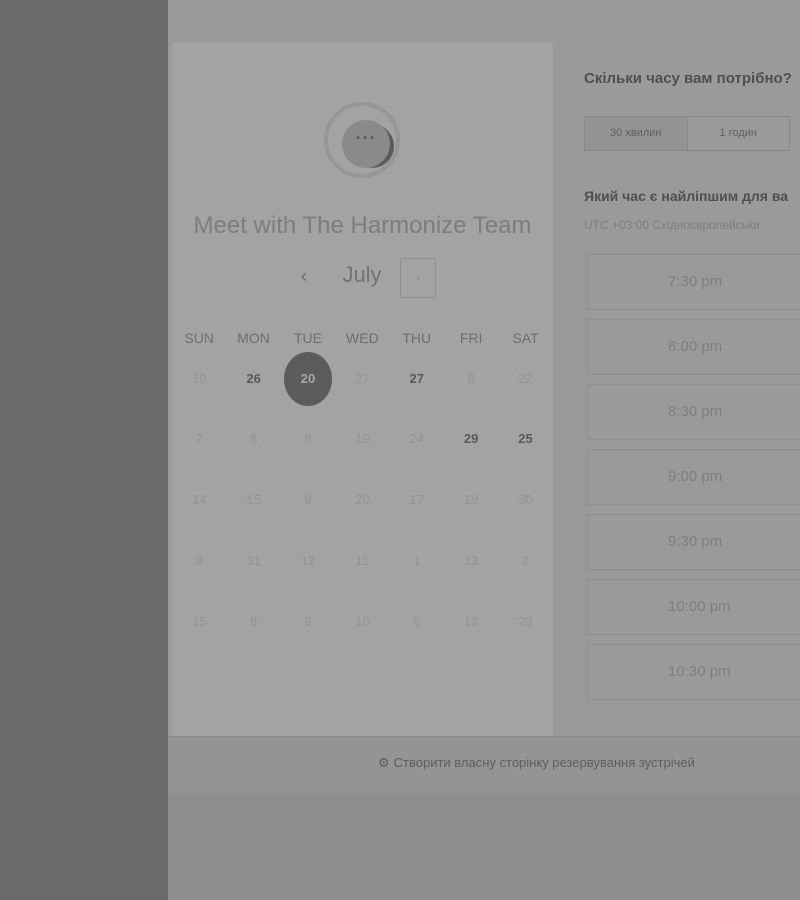  I want to click on time-slot: 9:30 pm, so click(693, 542).